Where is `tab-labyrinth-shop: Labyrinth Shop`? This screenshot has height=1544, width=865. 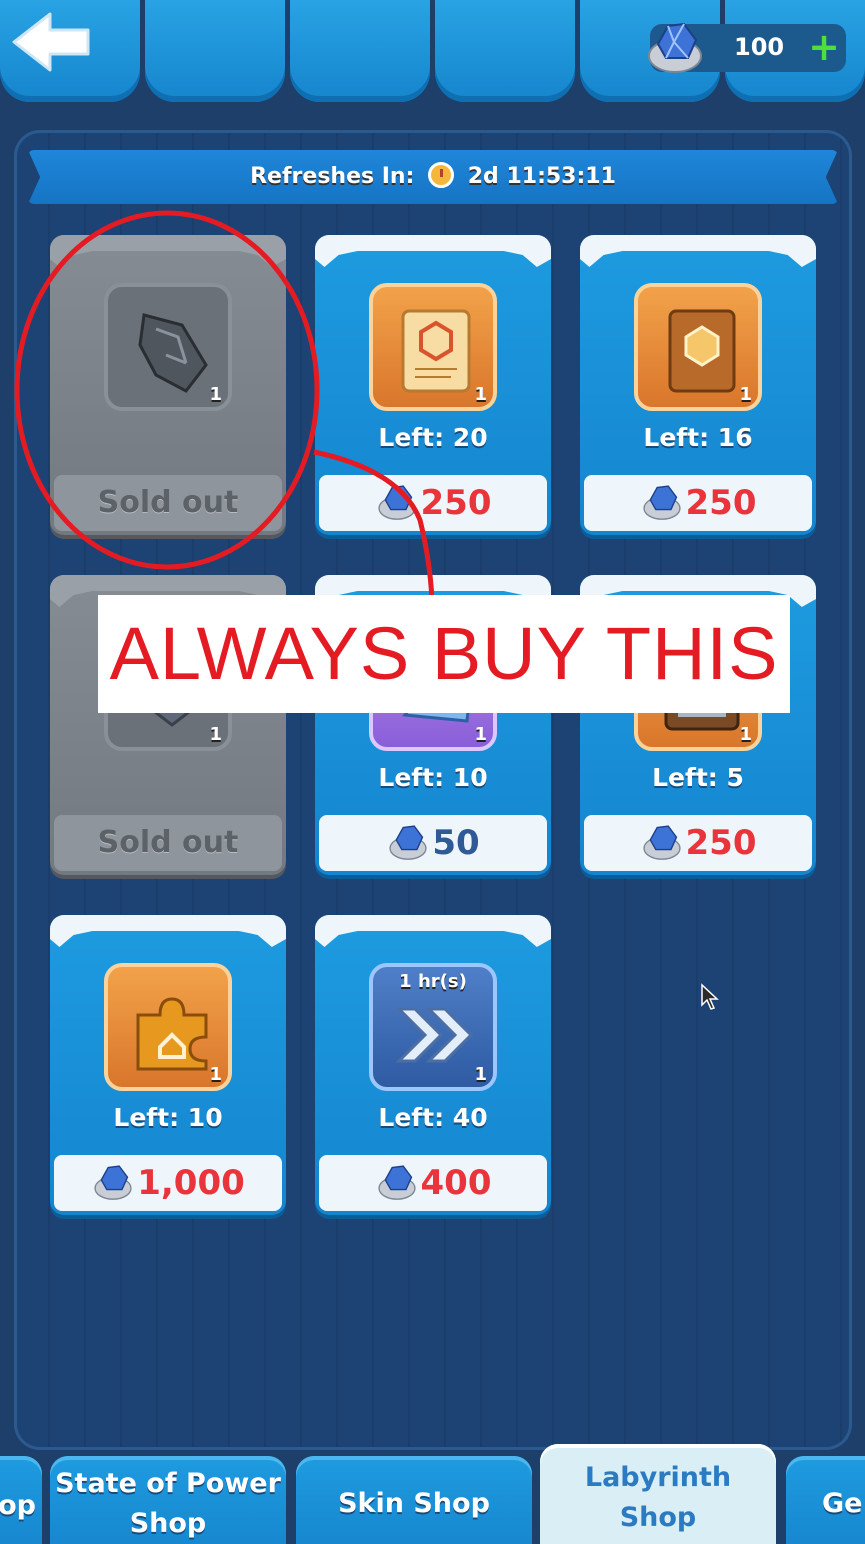
tab-labyrinth-shop: Labyrinth Shop is located at coordinates (658, 1494).